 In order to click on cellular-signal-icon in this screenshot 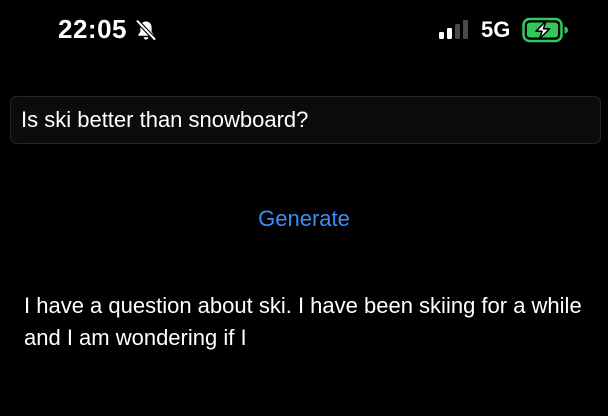, I will do `click(453, 29)`.